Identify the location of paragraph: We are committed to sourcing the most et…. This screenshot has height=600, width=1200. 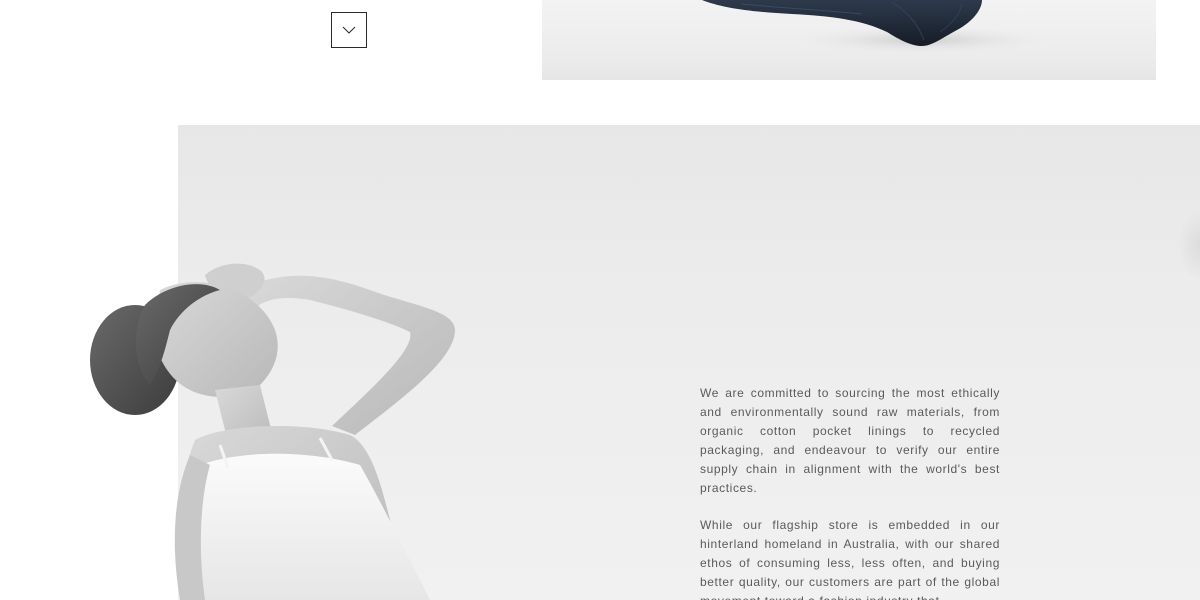
(850, 440).